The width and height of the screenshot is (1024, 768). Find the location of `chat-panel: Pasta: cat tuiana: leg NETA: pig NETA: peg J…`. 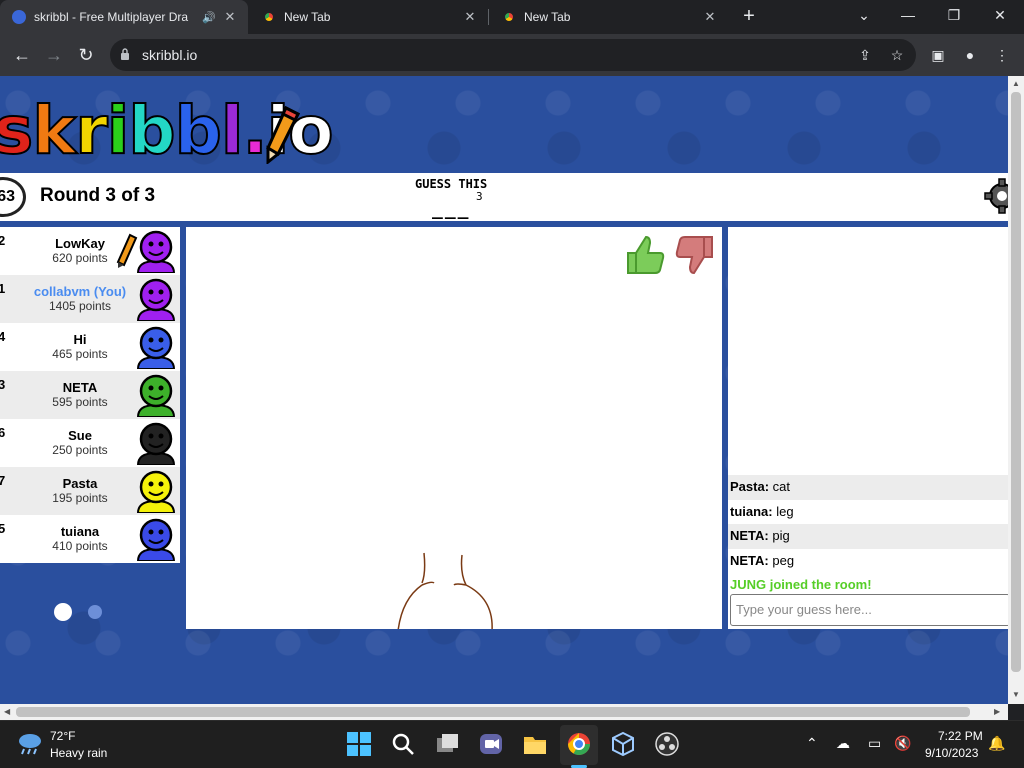

chat-panel: Pasta: cat tuiana: leg NETA: pig NETA: peg J… is located at coordinates (868, 428).